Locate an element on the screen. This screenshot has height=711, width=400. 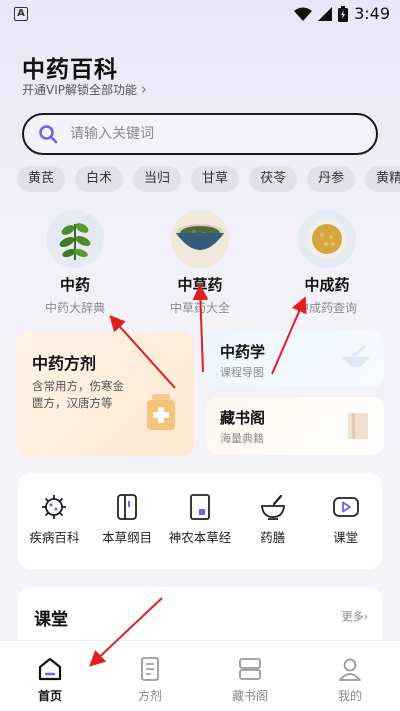
search-bar is located at coordinates (200, 134).